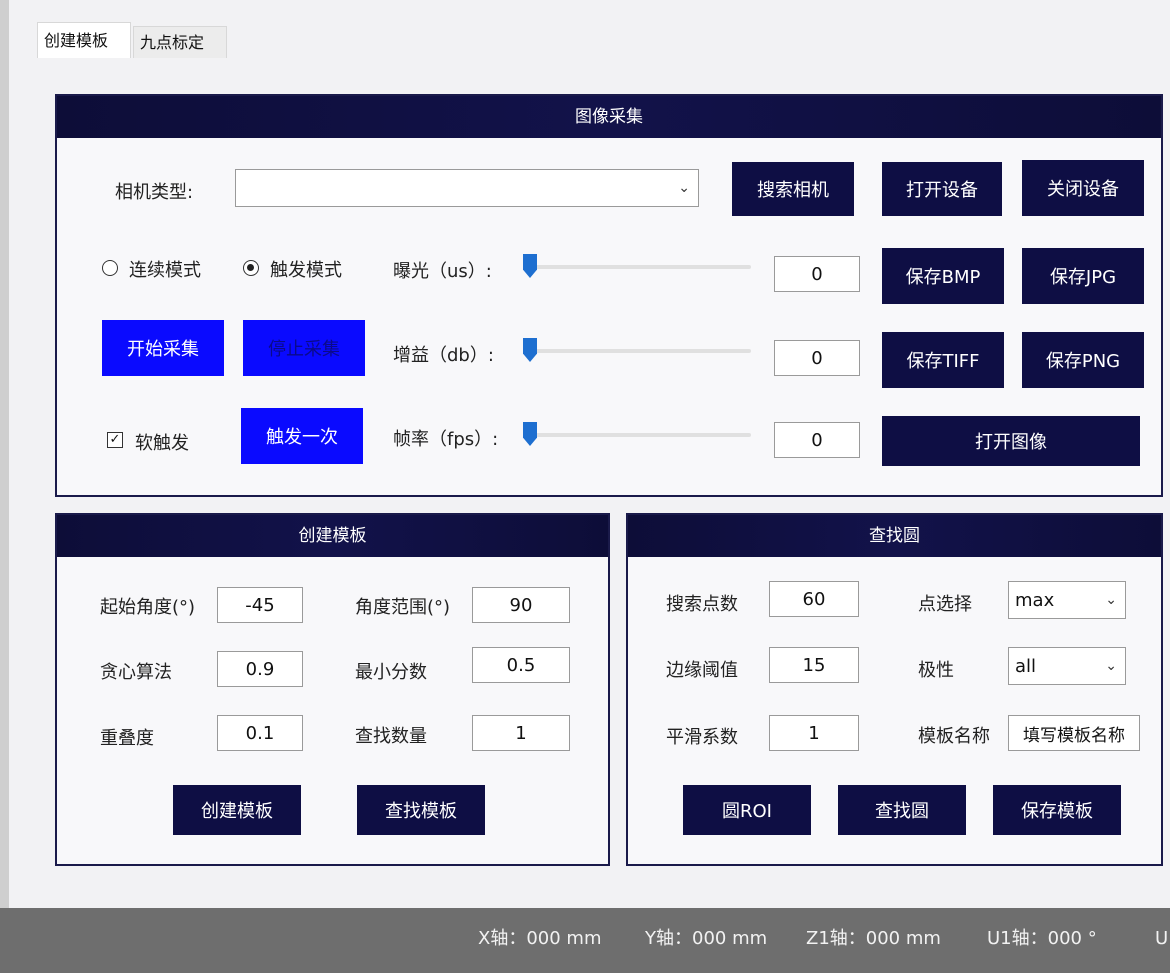 The height and width of the screenshot is (973, 1170). I want to click on close-device-button: 关闭设备, so click(1083, 188).